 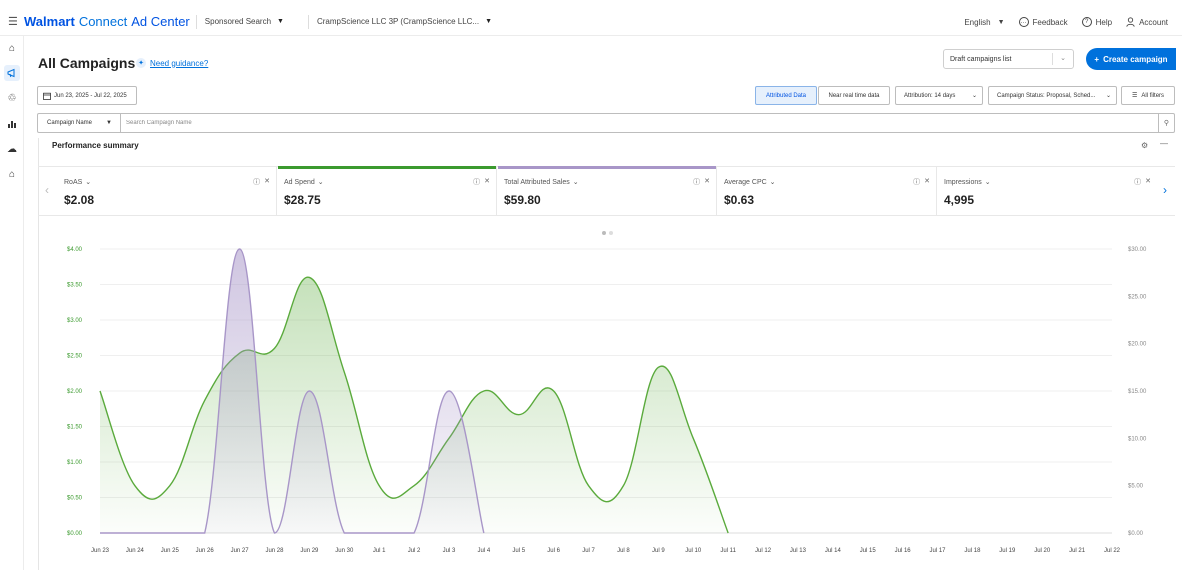 I want to click on brand-logo: Walmart Connect Ad Center, so click(x=107, y=21).